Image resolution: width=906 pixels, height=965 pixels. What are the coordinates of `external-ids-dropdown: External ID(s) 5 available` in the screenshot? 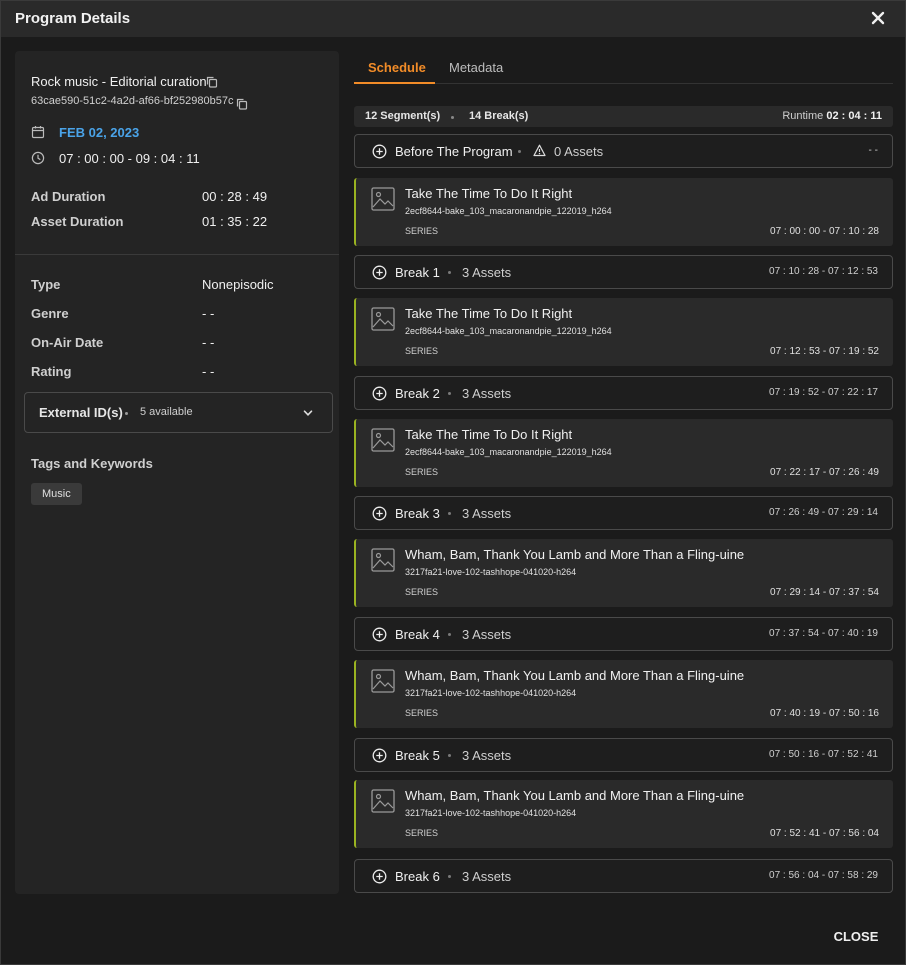 It's located at (178, 412).